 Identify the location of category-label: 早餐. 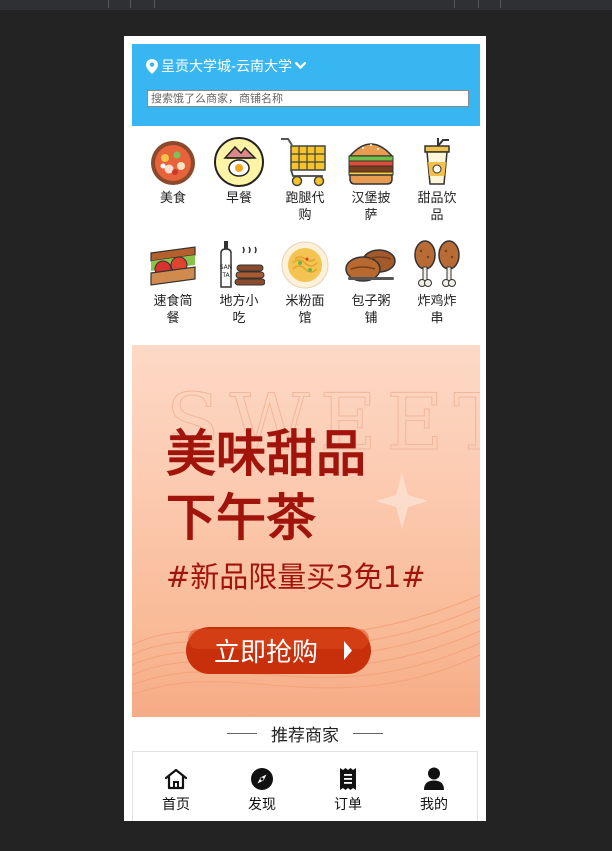
(238, 198).